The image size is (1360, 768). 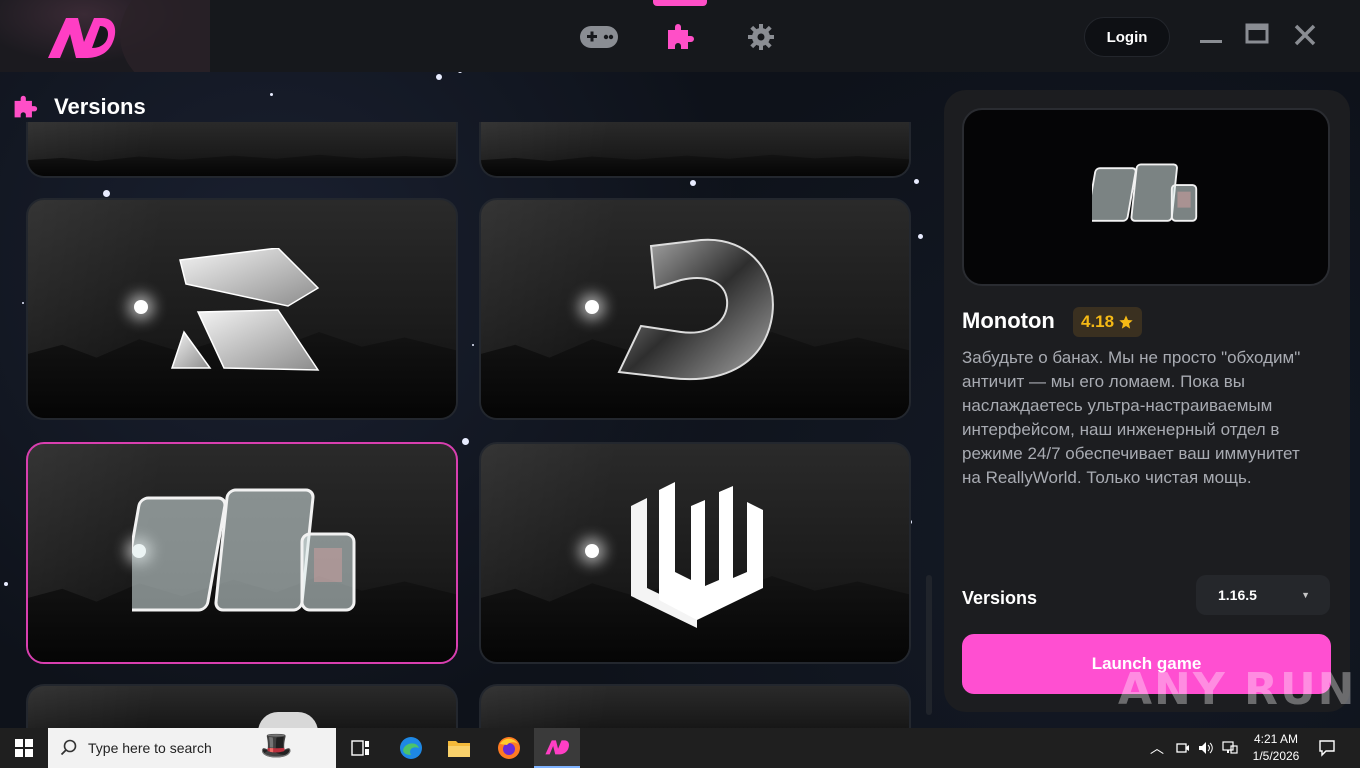 I want to click on windows-start-button, so click(x=24, y=748).